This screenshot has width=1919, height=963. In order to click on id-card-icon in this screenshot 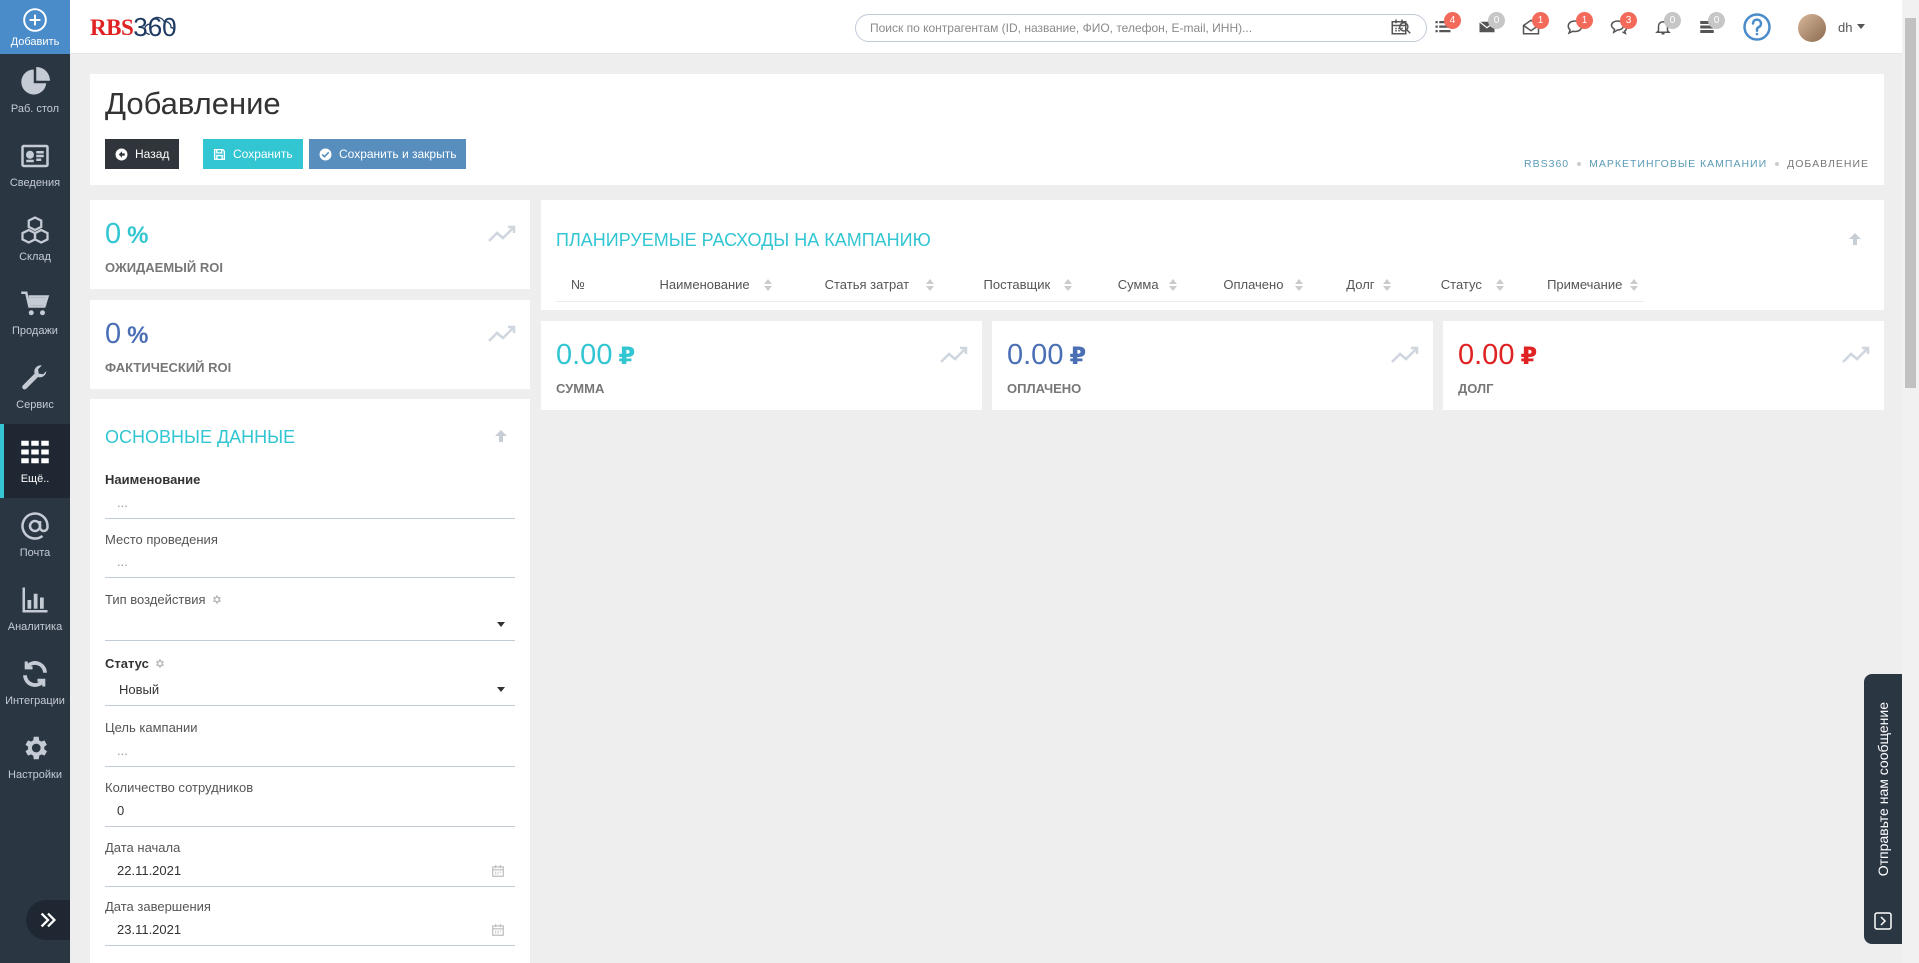, I will do `click(35, 156)`.